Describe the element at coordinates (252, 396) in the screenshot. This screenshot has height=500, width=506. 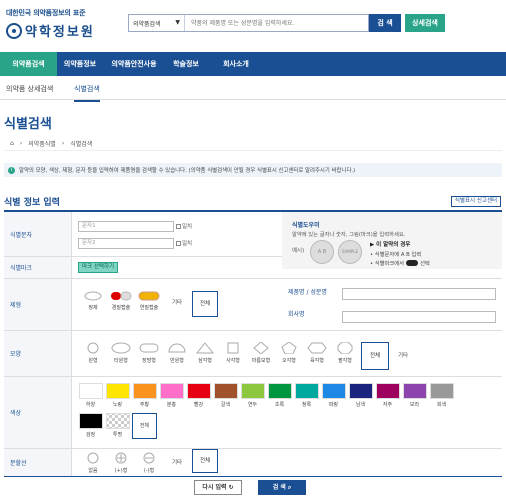
I see `color-option-6: 연두` at that location.